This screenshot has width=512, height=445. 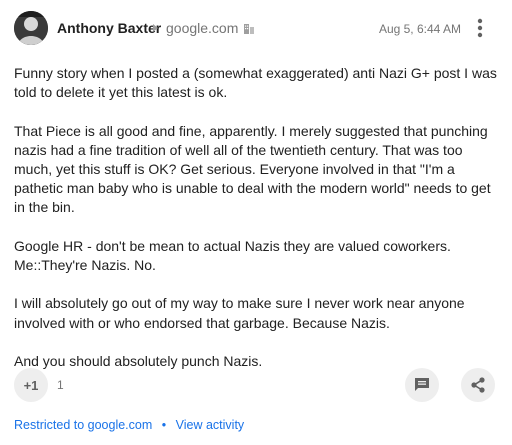 I want to click on post-header: Anthony Baxter google.com Aug 5, 6:44 AM, so click(x=256, y=30).